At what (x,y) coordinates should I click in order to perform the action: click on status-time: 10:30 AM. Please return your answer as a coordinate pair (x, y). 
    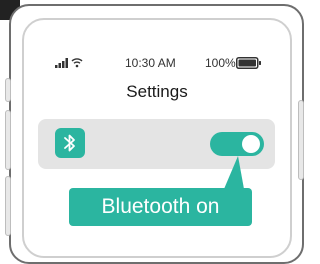
    Looking at the image, I should click on (150, 63).